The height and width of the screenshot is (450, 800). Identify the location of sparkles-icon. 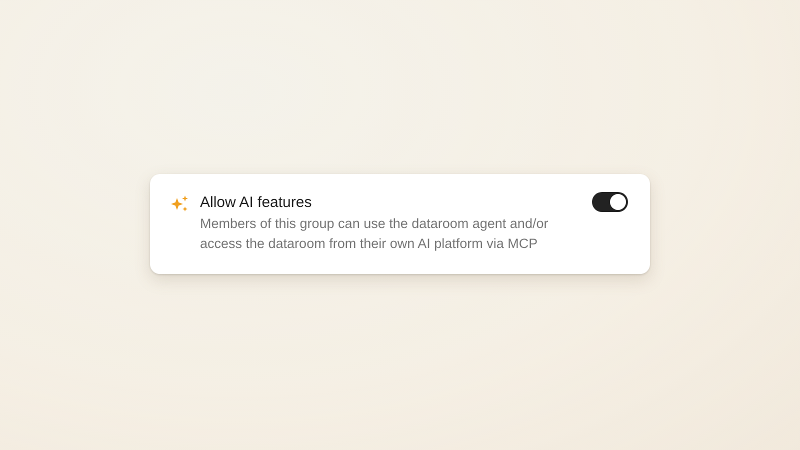
(180, 204).